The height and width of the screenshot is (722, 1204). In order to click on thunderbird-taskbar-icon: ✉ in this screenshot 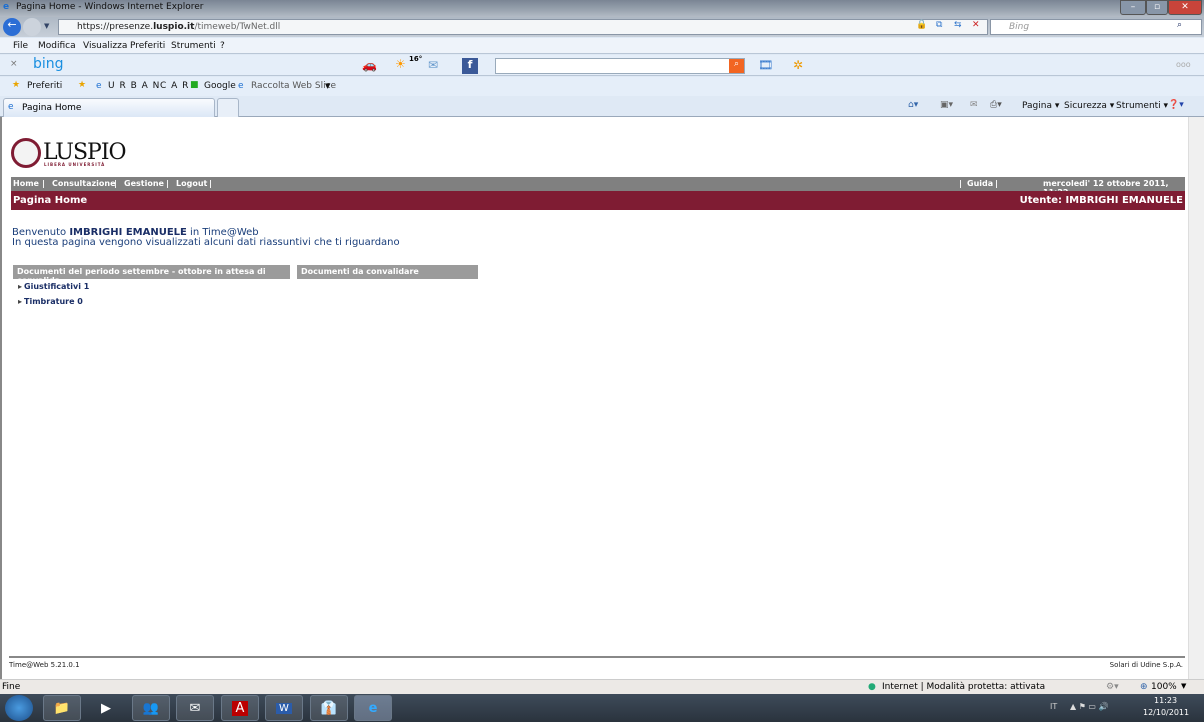, I will do `click(195, 708)`.